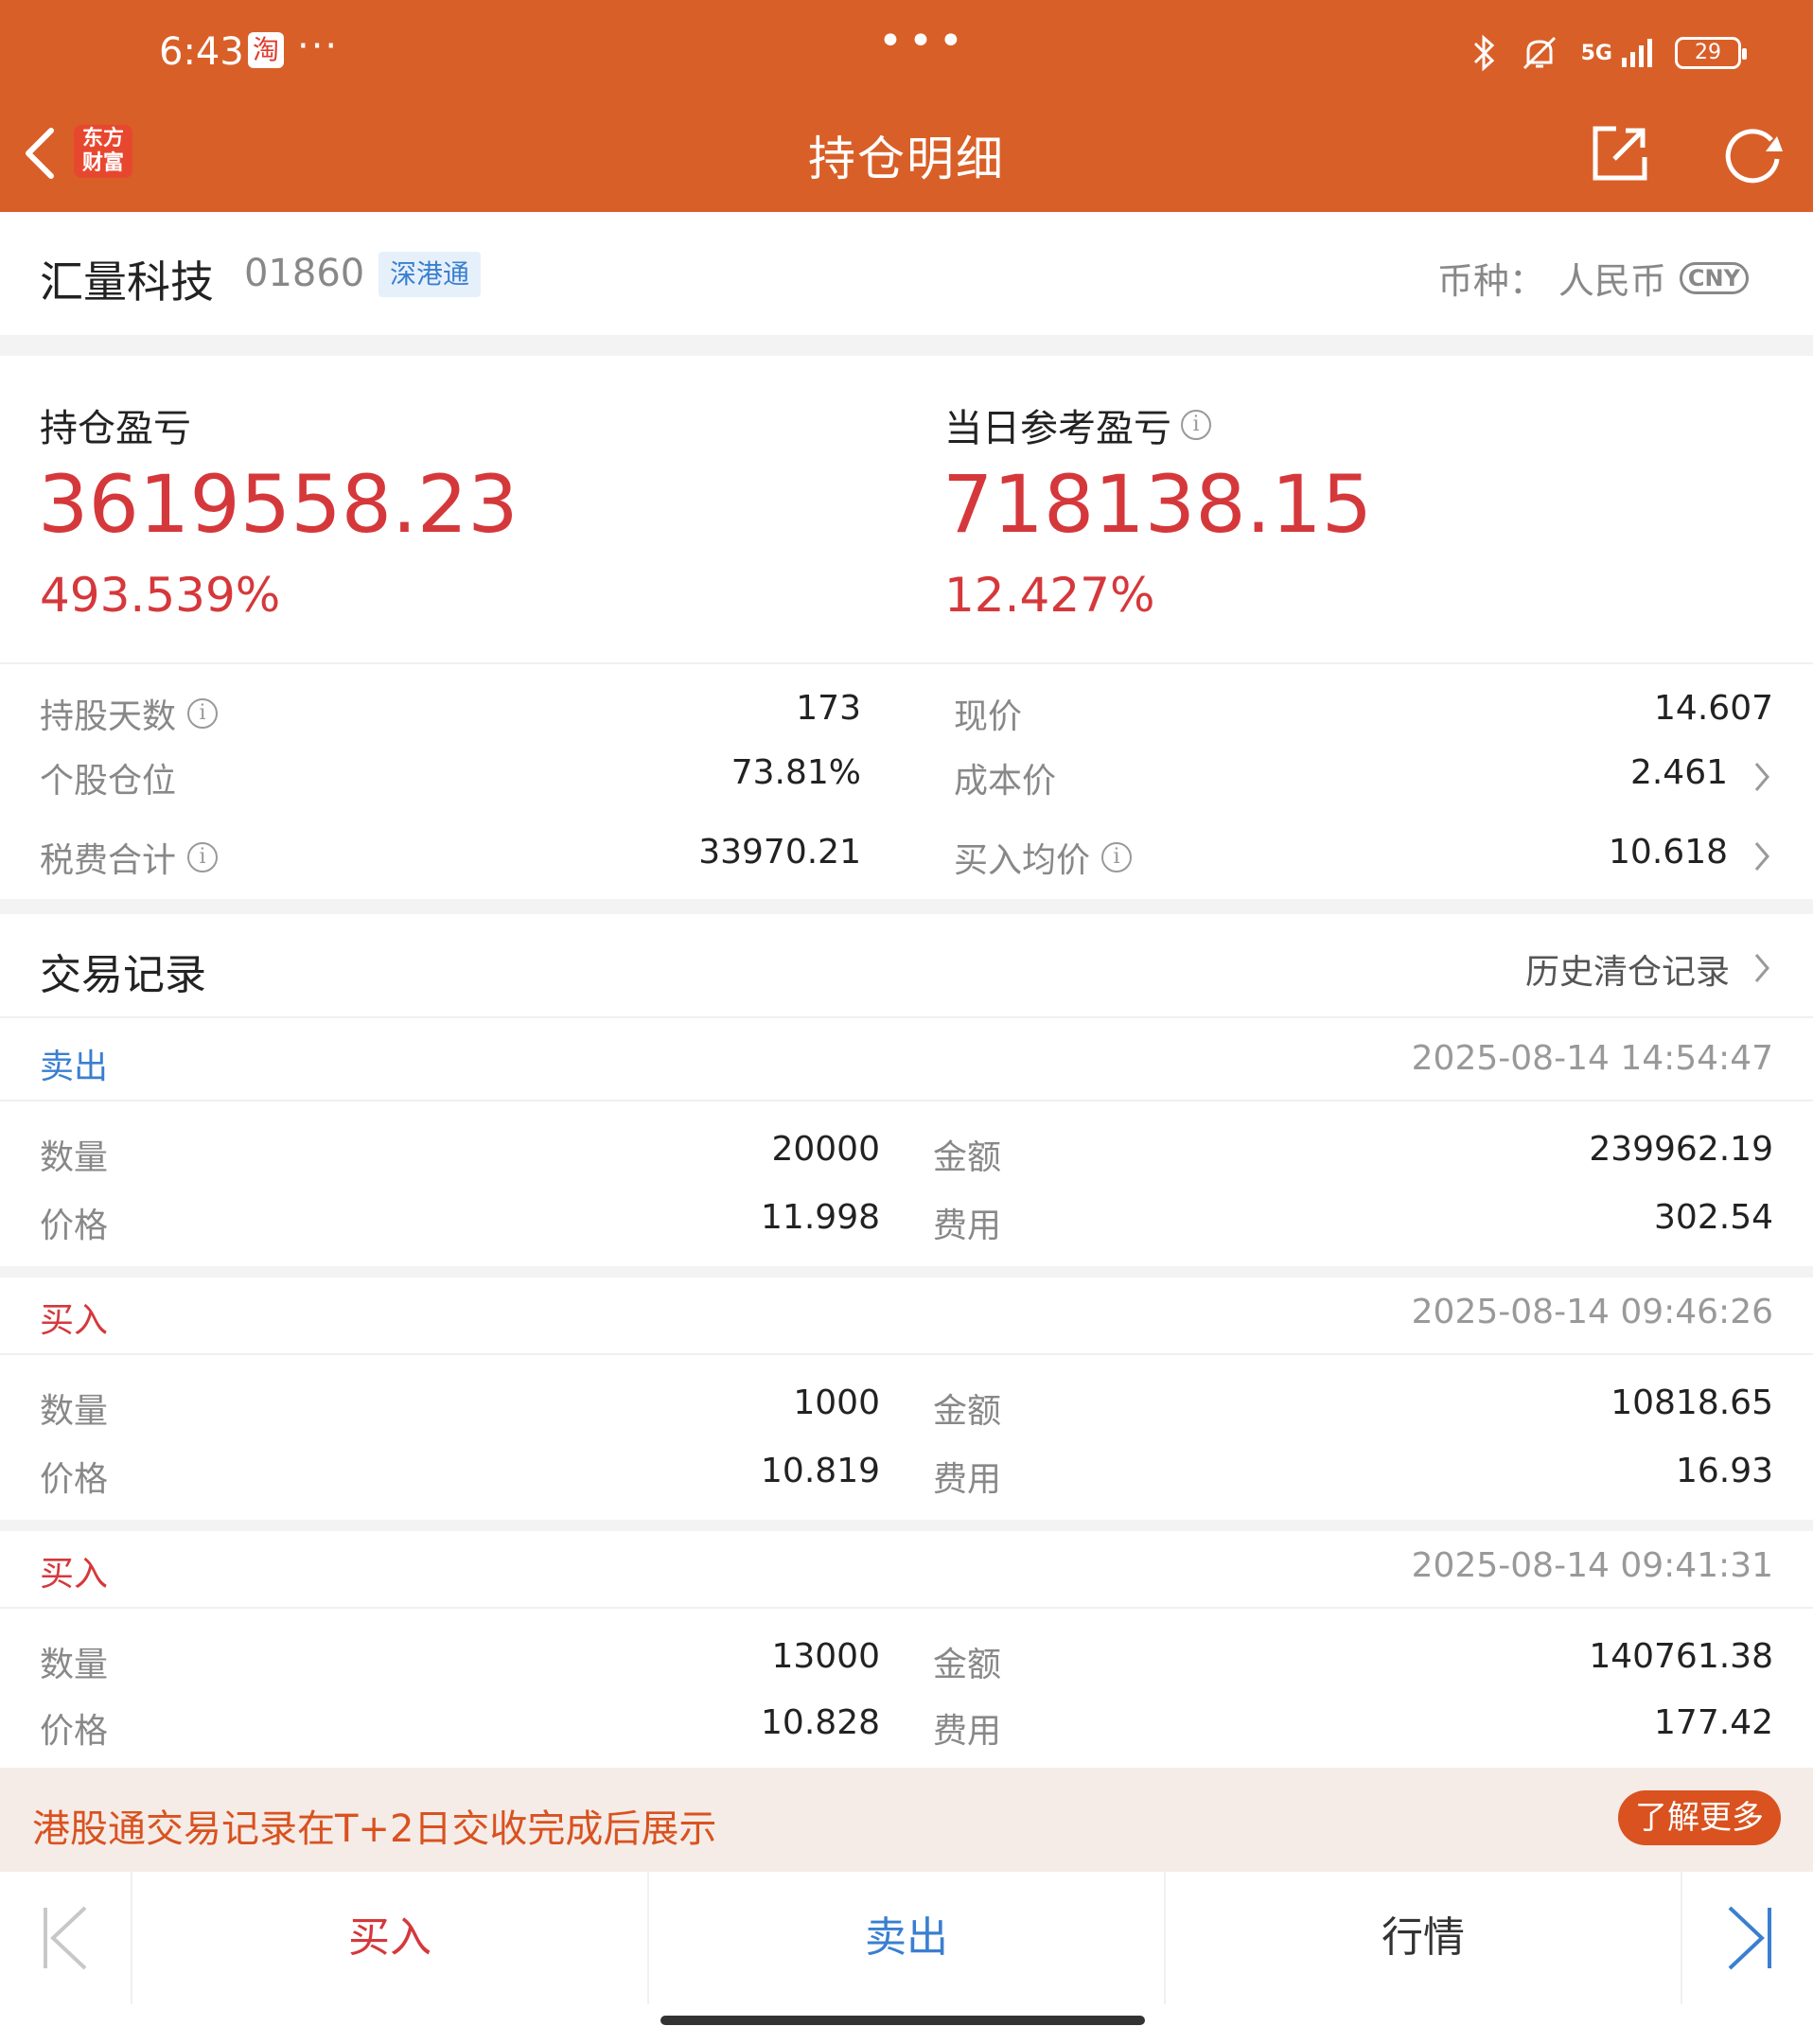 The image size is (1813, 2044). I want to click on qty-value: 1000, so click(836, 1402).